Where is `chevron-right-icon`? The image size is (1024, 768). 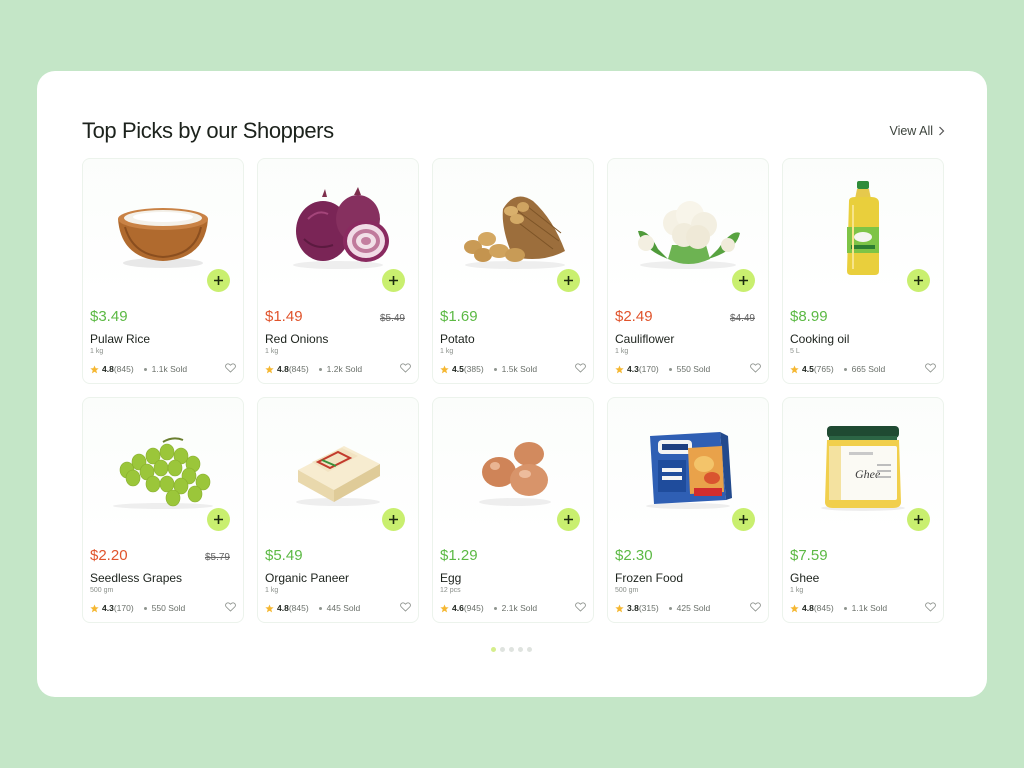
chevron-right-icon is located at coordinates (942, 131).